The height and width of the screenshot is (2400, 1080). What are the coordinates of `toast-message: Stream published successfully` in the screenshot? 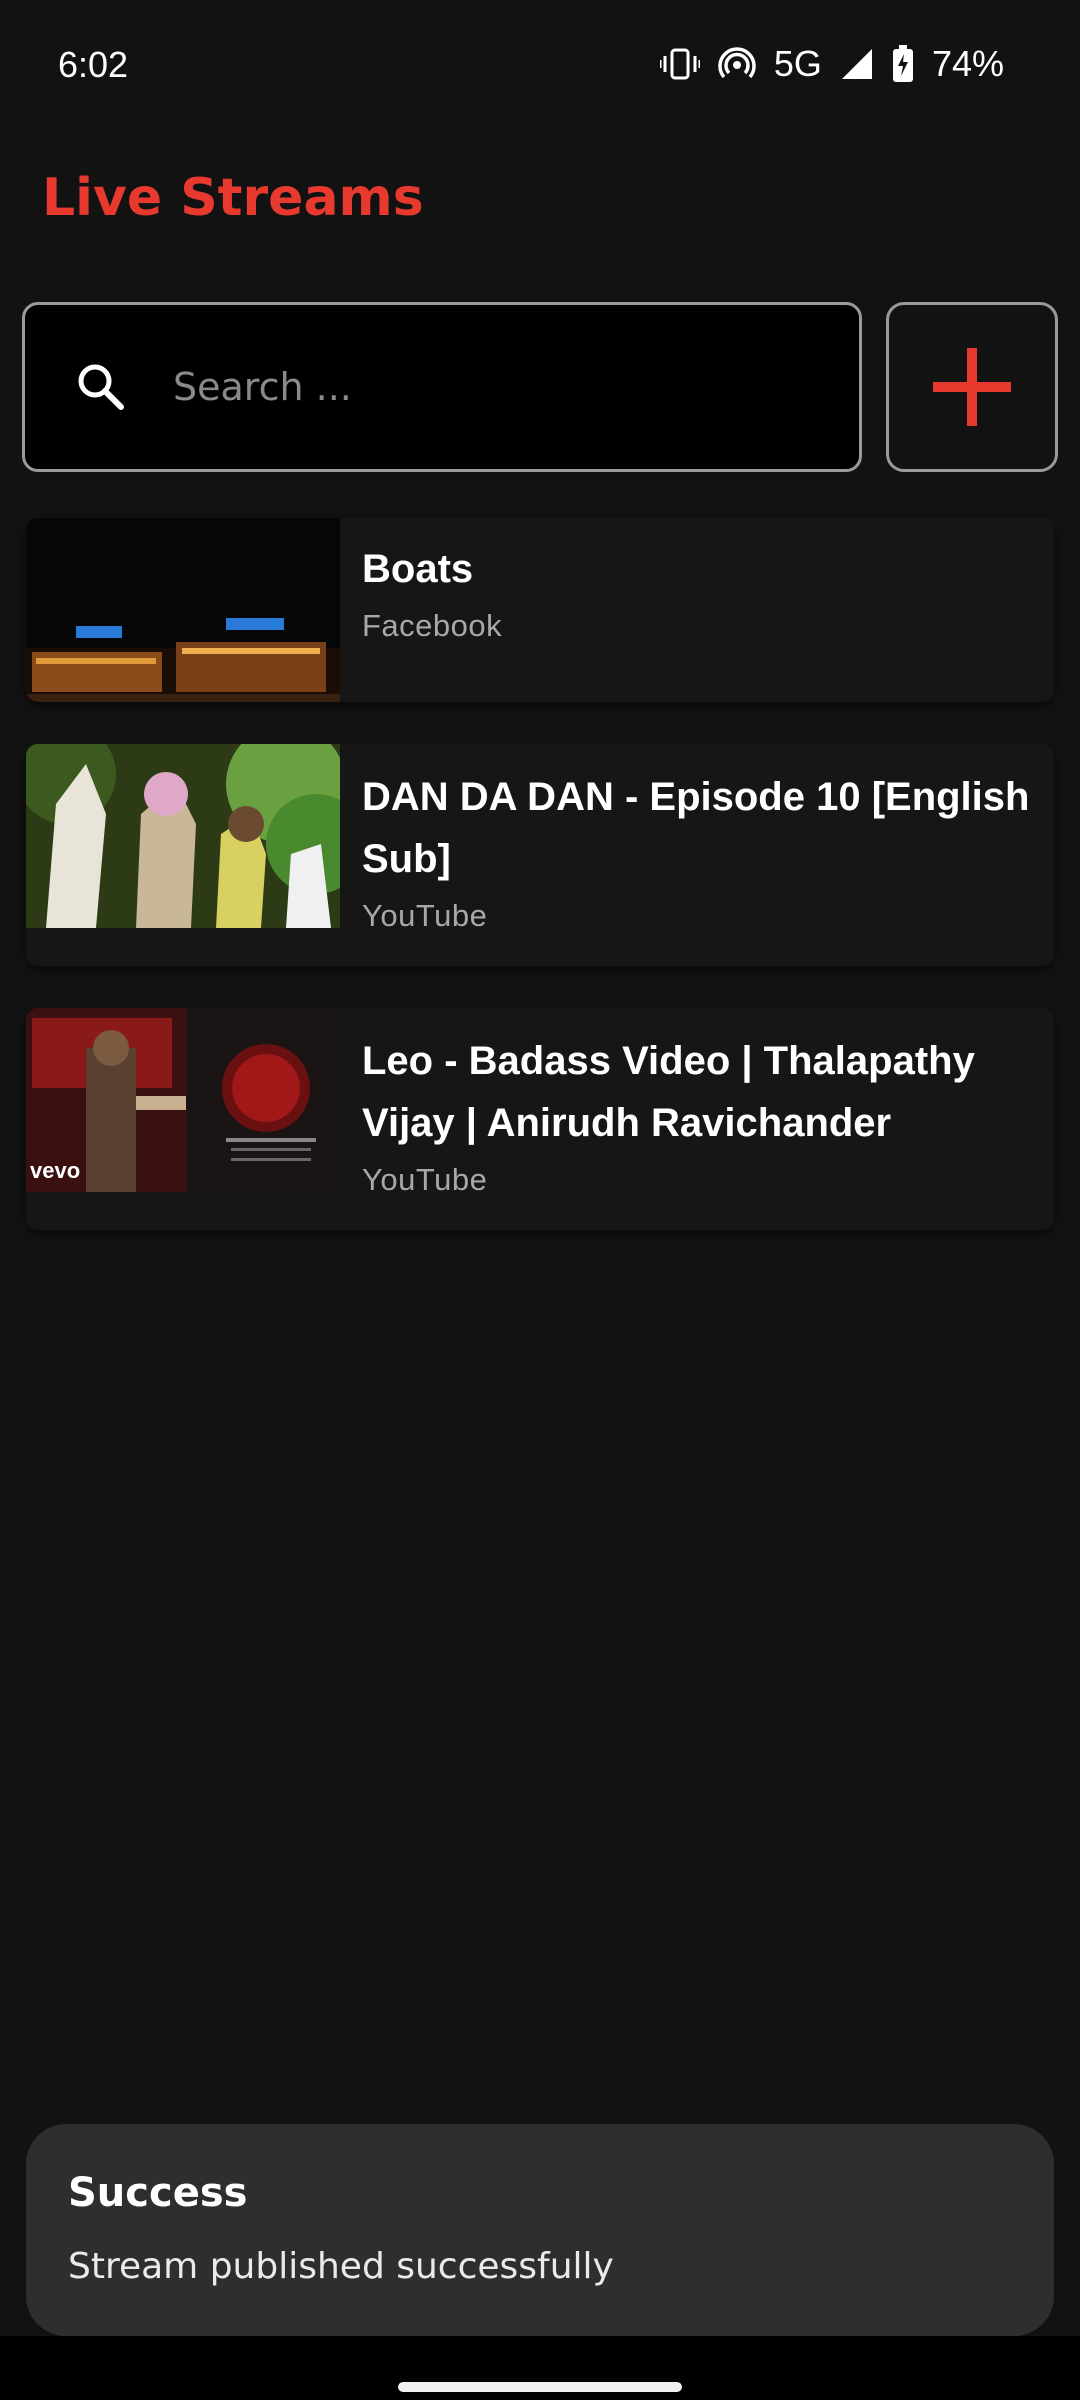 It's located at (341, 2266).